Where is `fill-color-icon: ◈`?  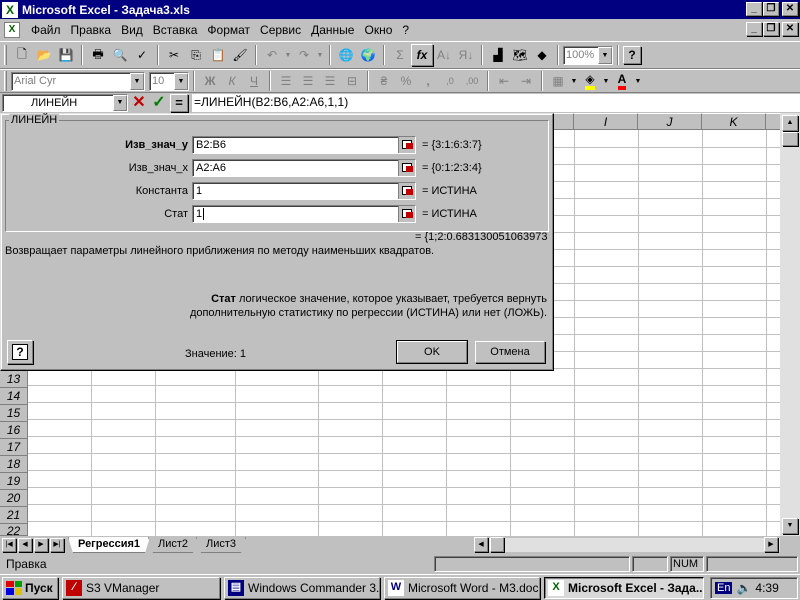
fill-color-icon: ◈ is located at coordinates (590, 81).